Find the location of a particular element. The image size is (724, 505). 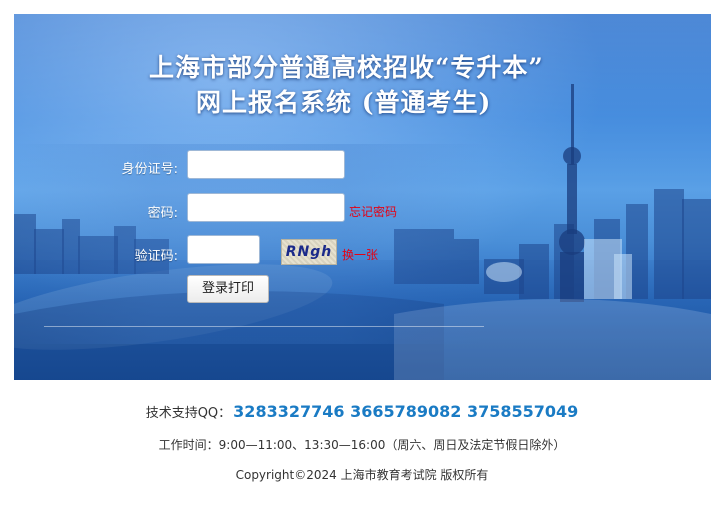

password-input is located at coordinates (266, 207).